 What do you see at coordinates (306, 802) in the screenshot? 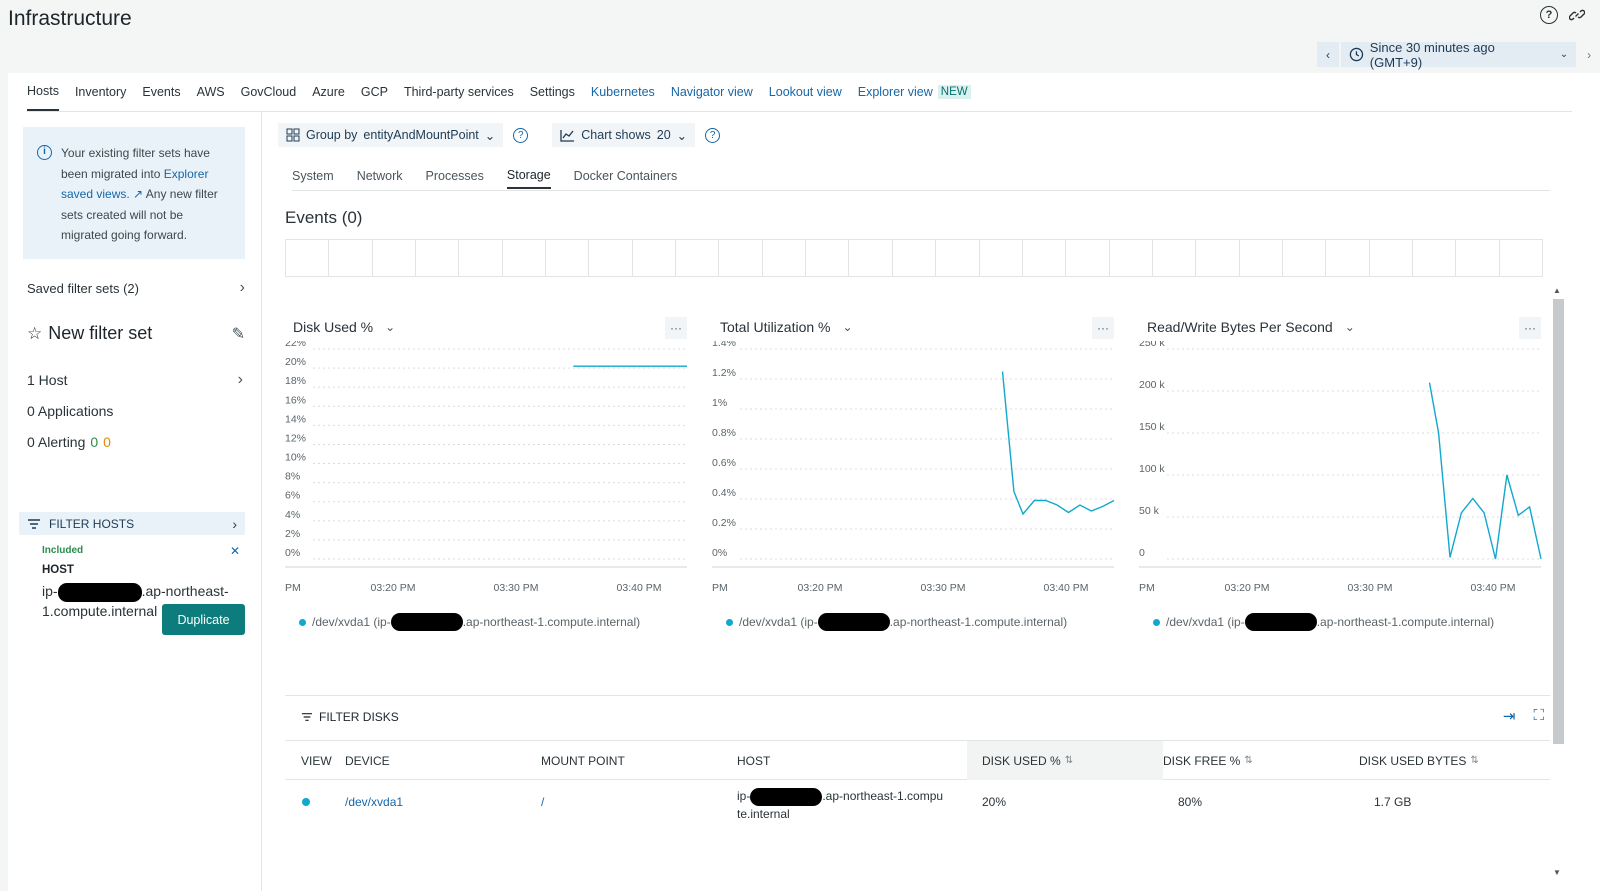
I see `row-view-cell` at bounding box center [306, 802].